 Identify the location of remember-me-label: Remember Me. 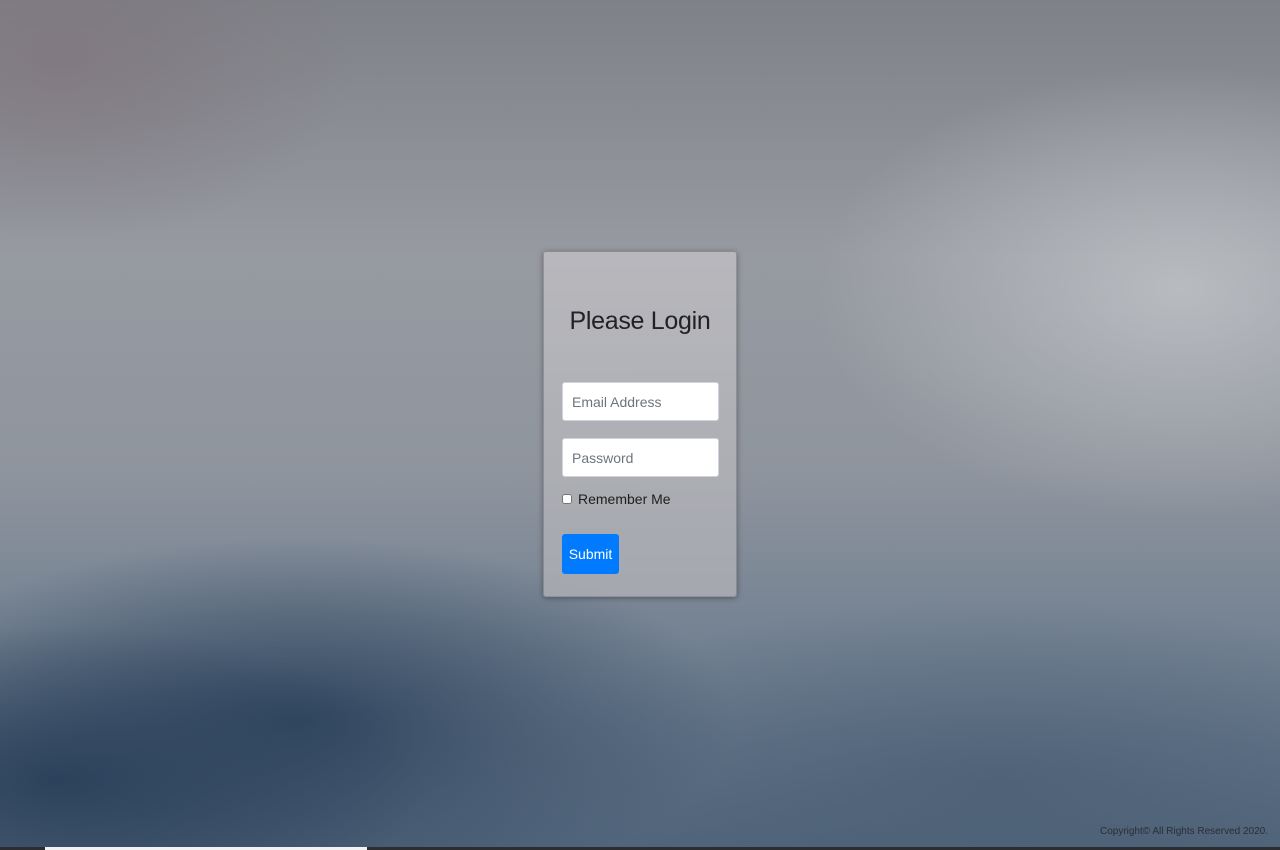
(624, 499).